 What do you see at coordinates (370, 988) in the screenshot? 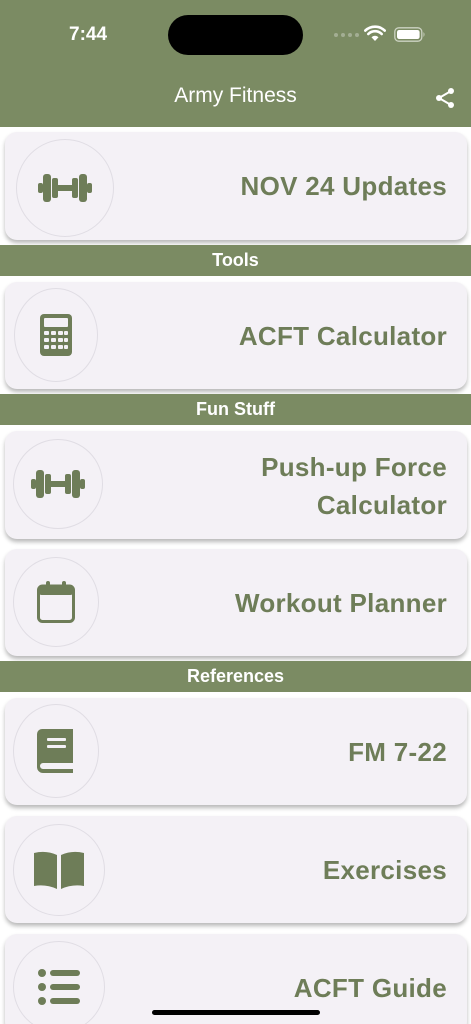
I see `card-label: ACFT Guide` at bounding box center [370, 988].